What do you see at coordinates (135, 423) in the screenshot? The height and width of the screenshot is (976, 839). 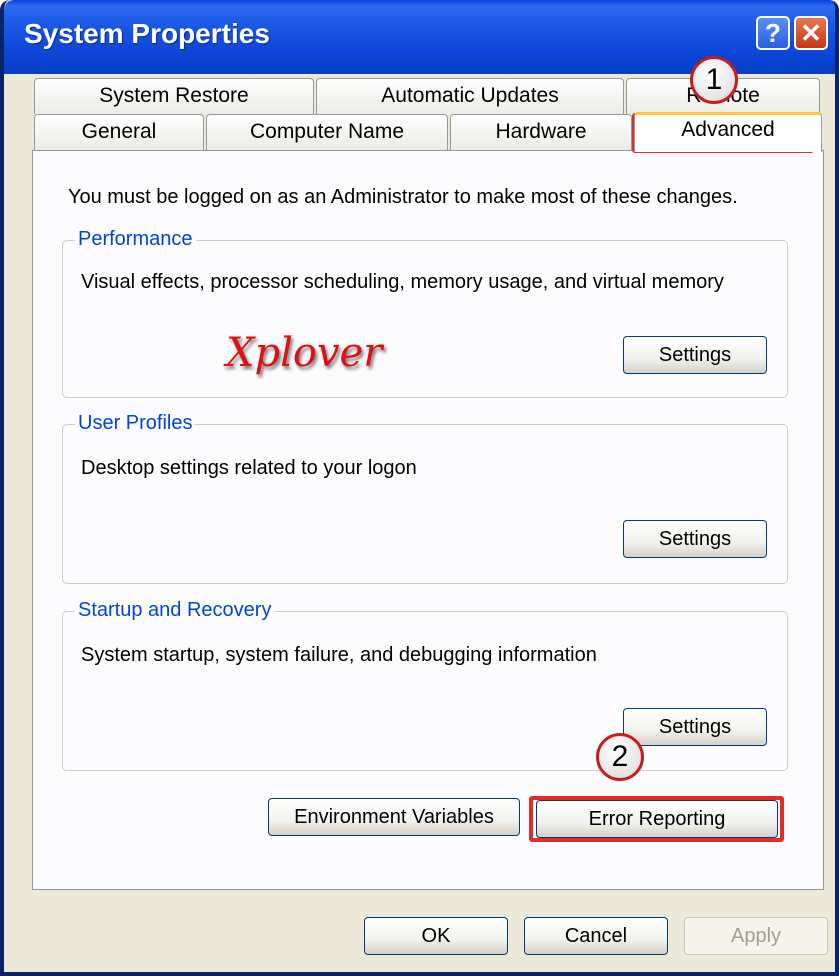 I see `user-profiles-group-title: User Profiles` at bounding box center [135, 423].